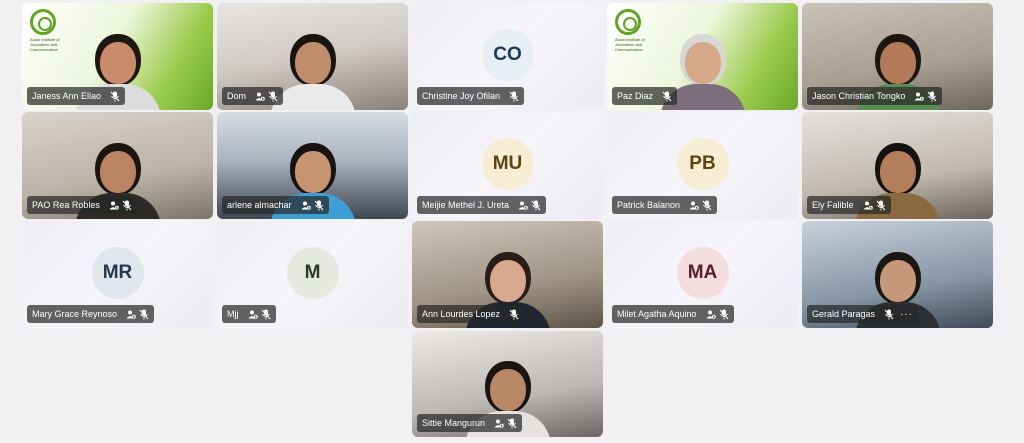 This screenshot has height=443, width=1024. I want to click on participant-tile: CO Christine Joy Ofilan, so click(507, 56).